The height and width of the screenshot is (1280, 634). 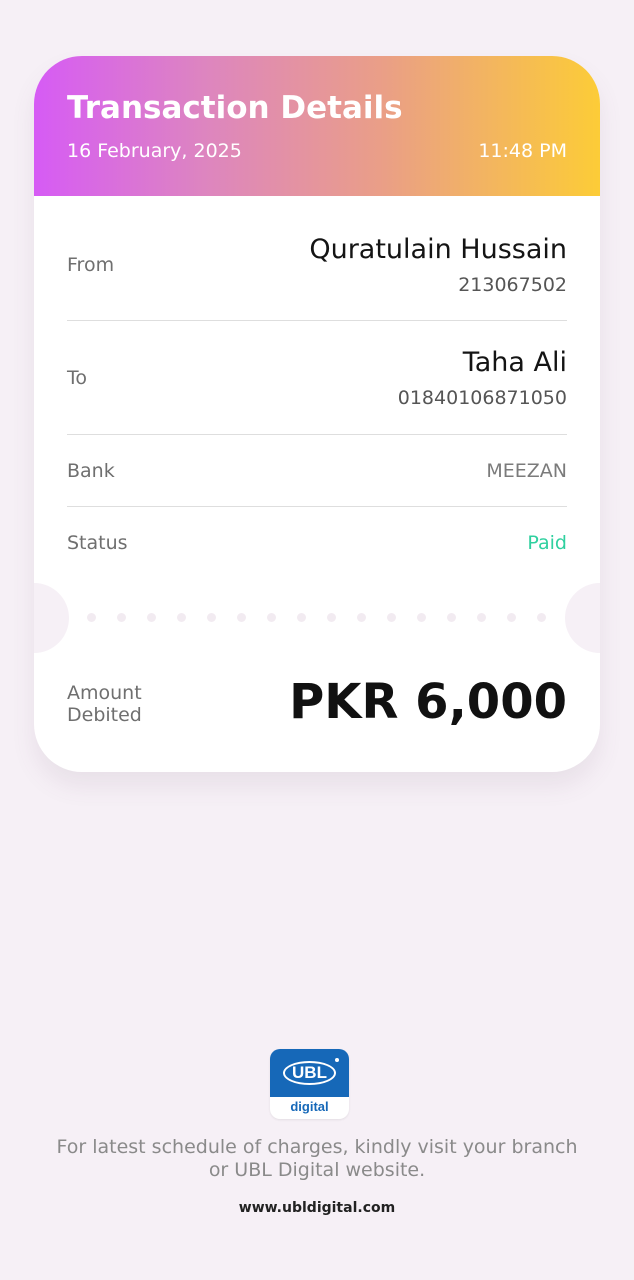 What do you see at coordinates (97, 543) in the screenshot?
I see `status-label: Status` at bounding box center [97, 543].